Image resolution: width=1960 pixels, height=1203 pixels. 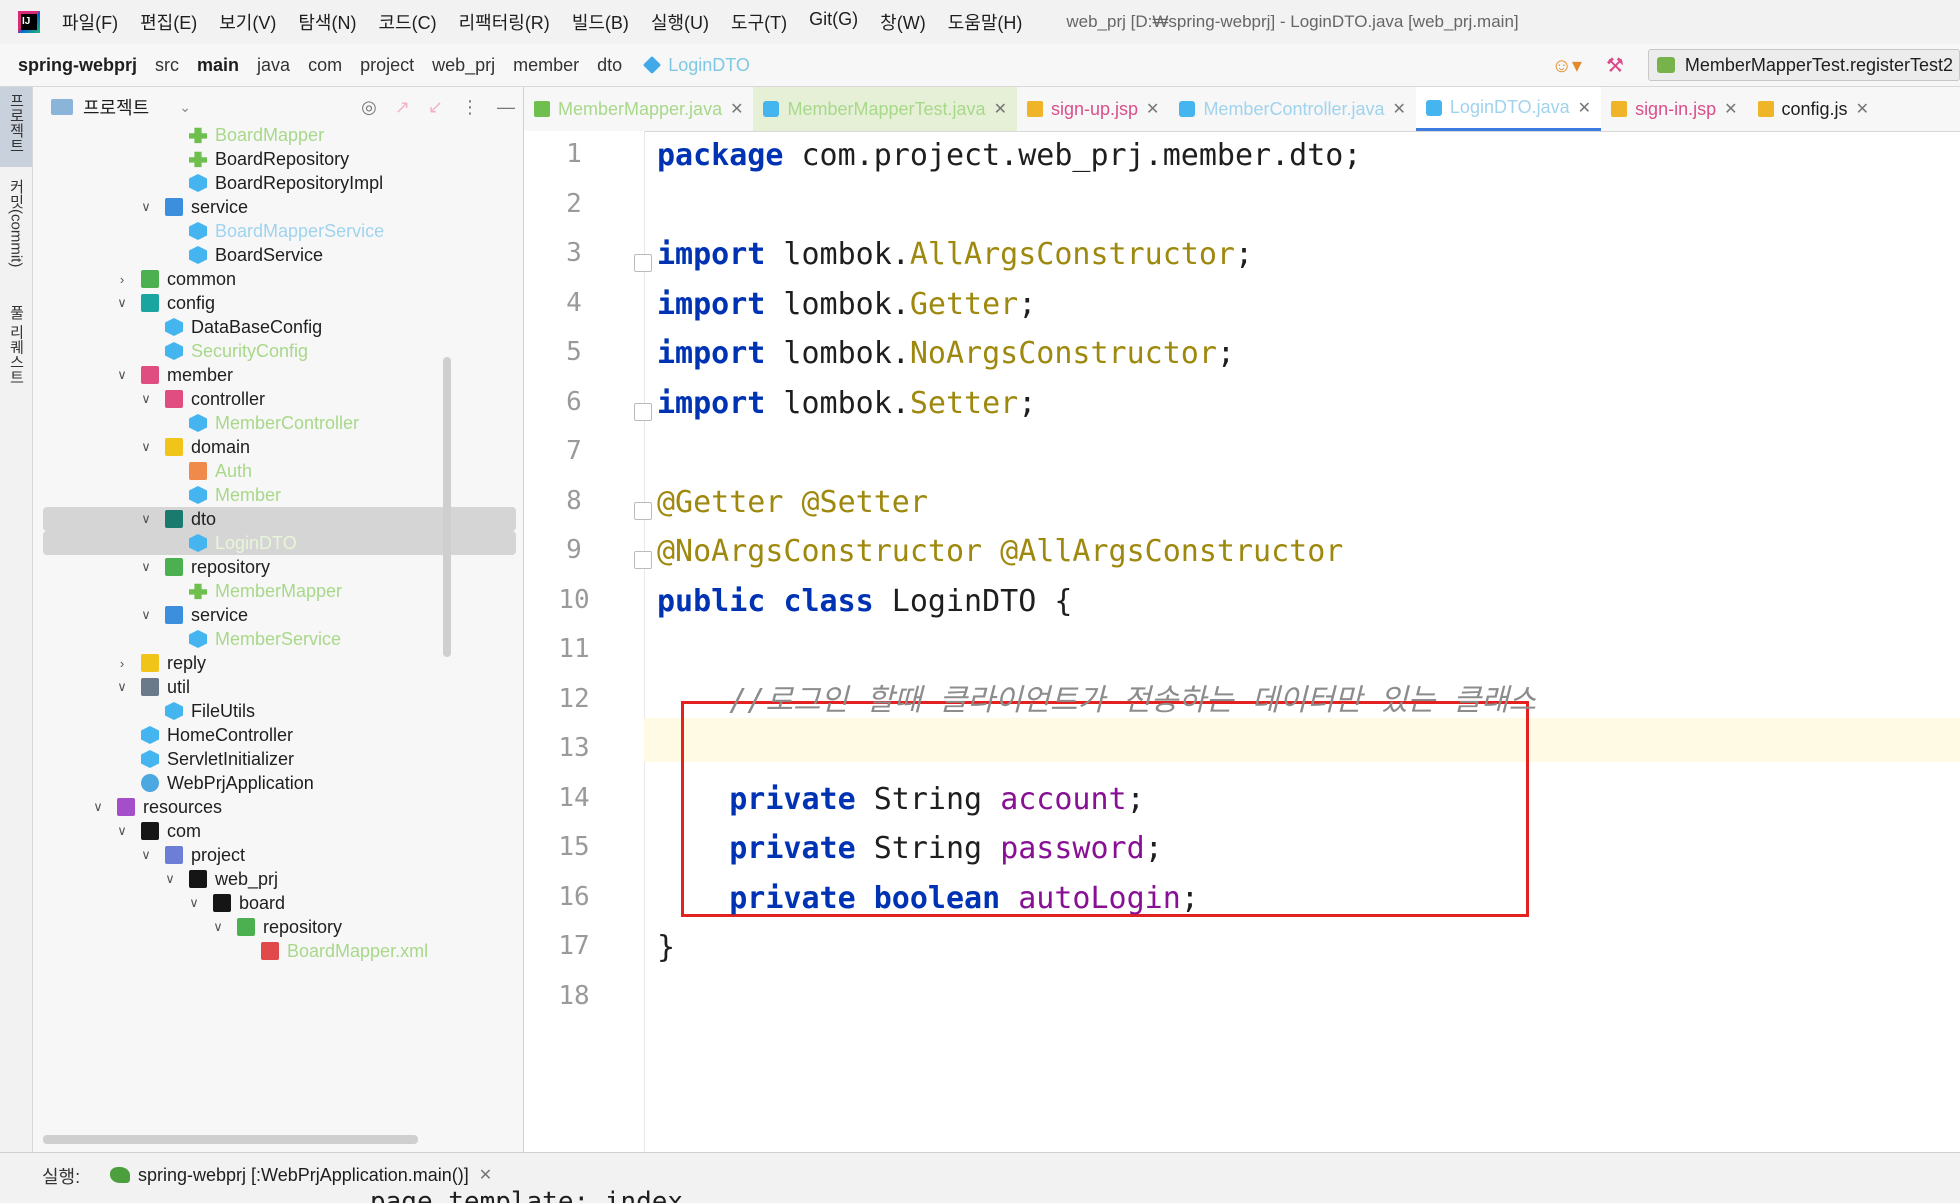 What do you see at coordinates (150, 663) in the screenshot?
I see `pkg-yellow-icon` at bounding box center [150, 663].